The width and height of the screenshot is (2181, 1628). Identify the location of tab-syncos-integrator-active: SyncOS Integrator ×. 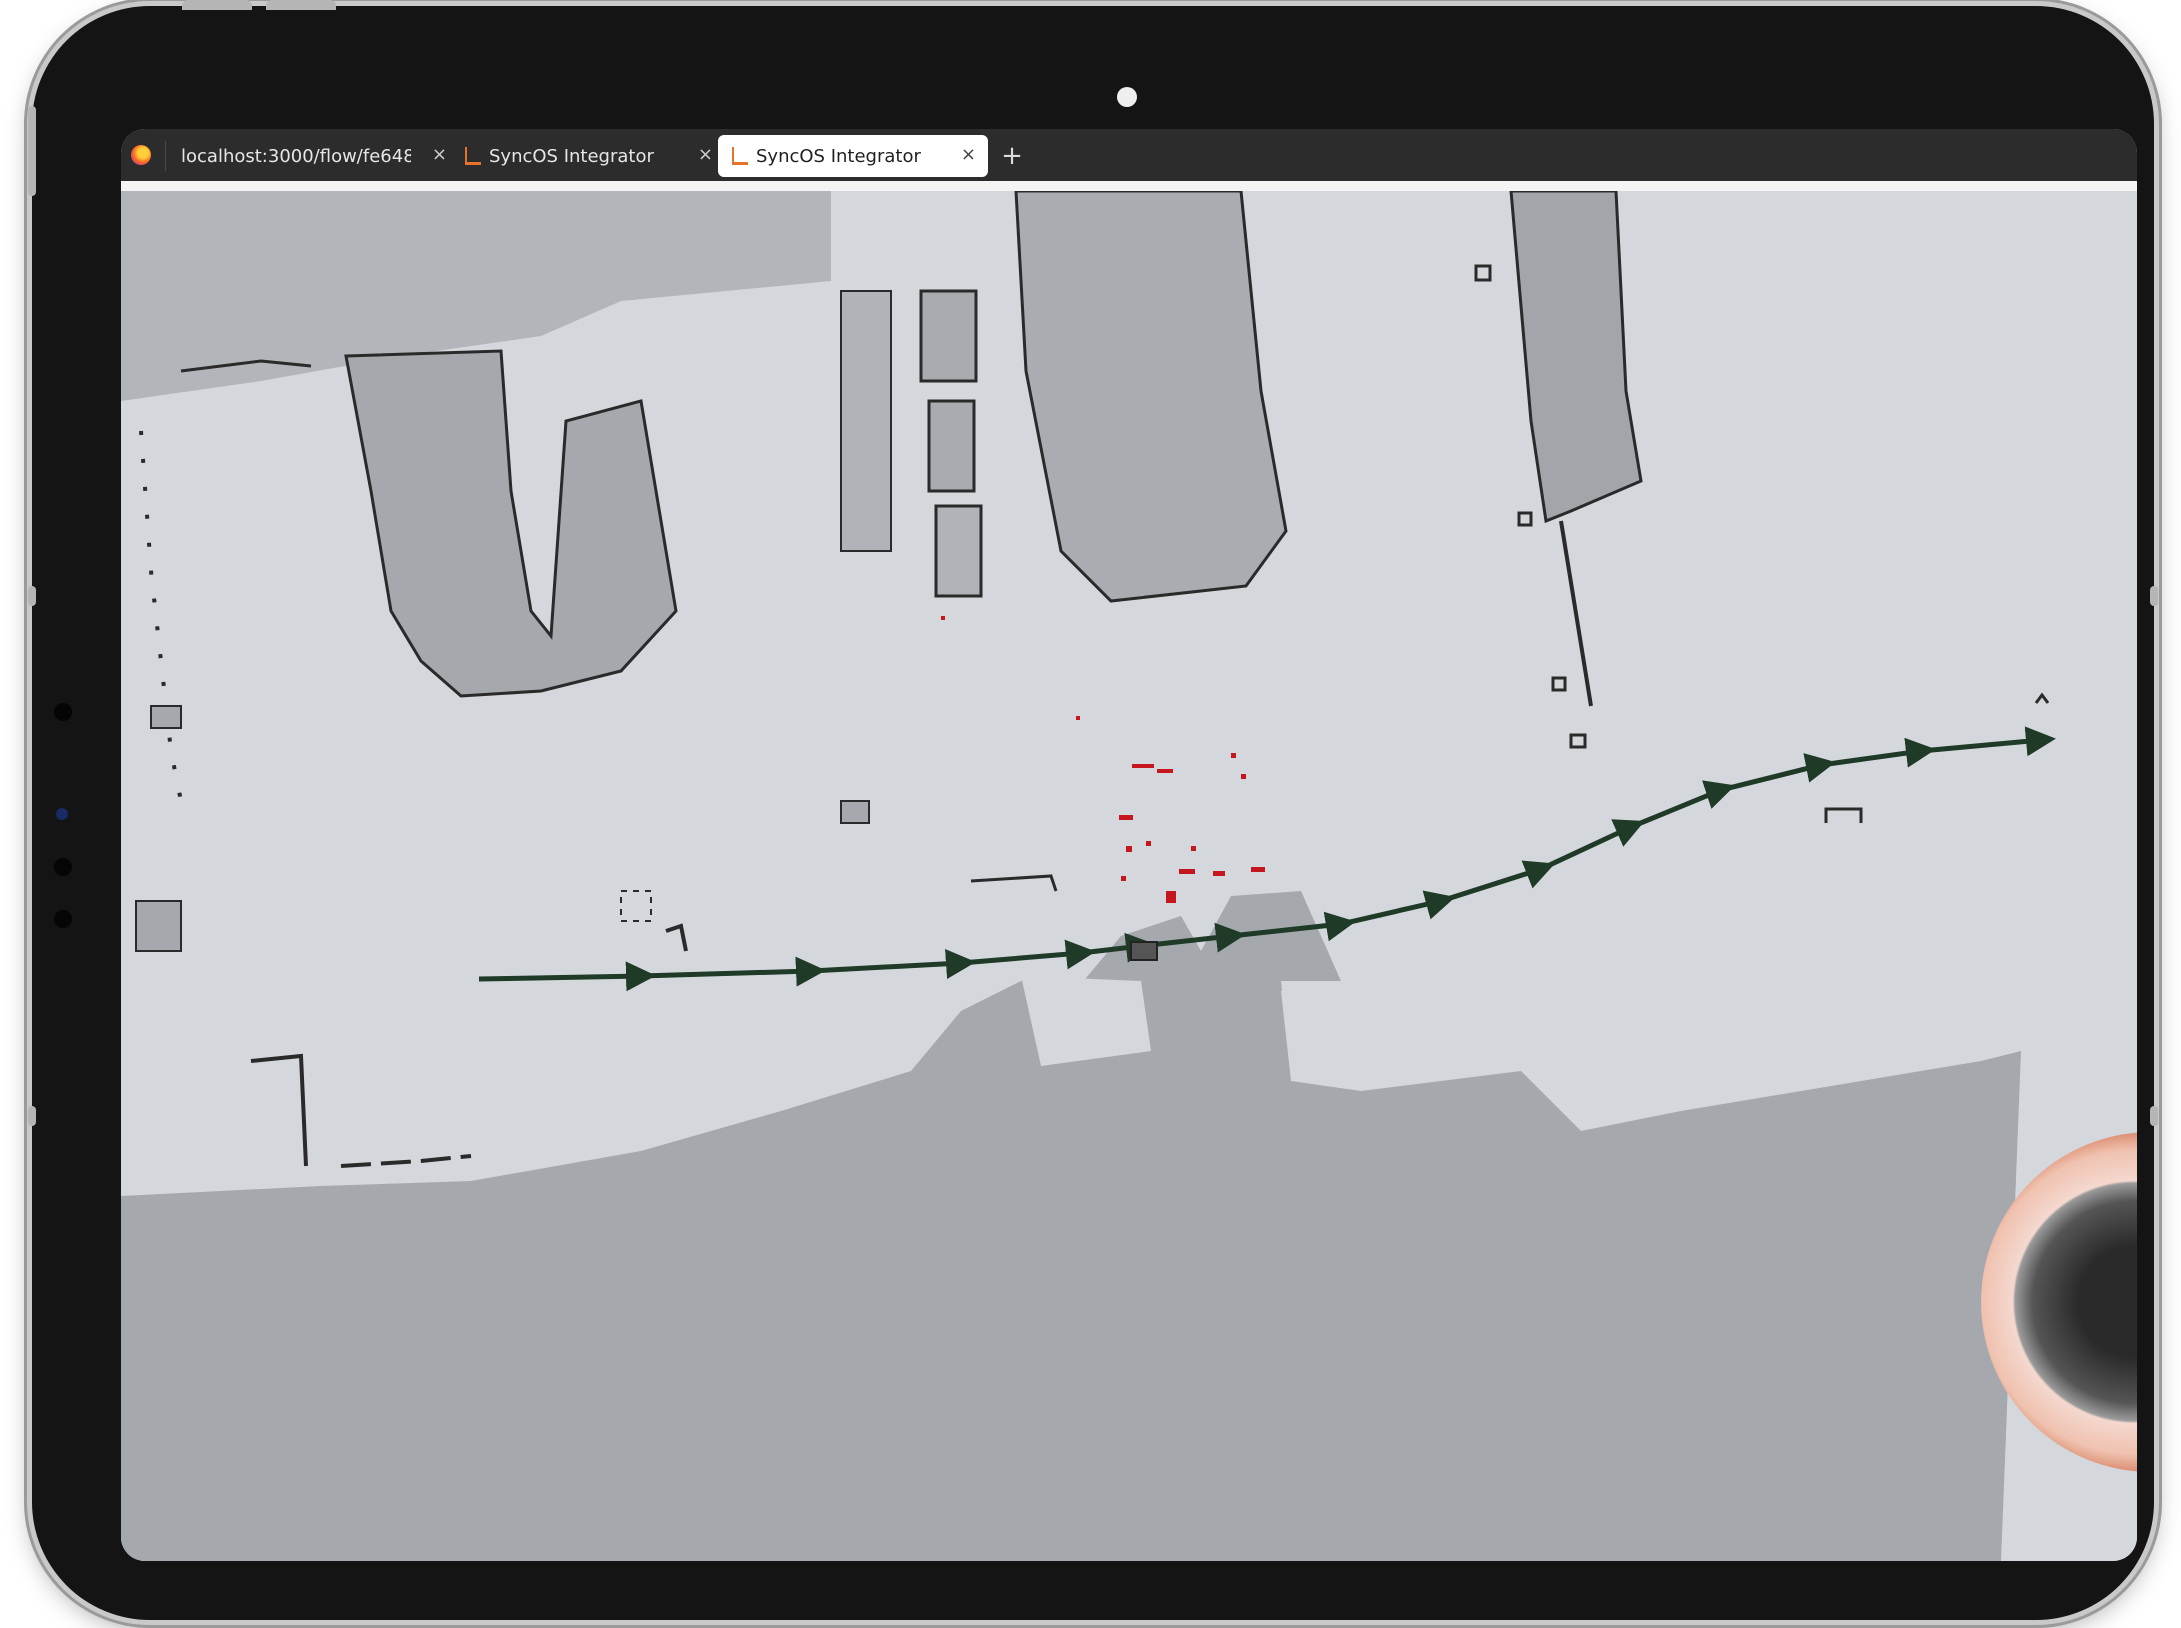
(853, 156).